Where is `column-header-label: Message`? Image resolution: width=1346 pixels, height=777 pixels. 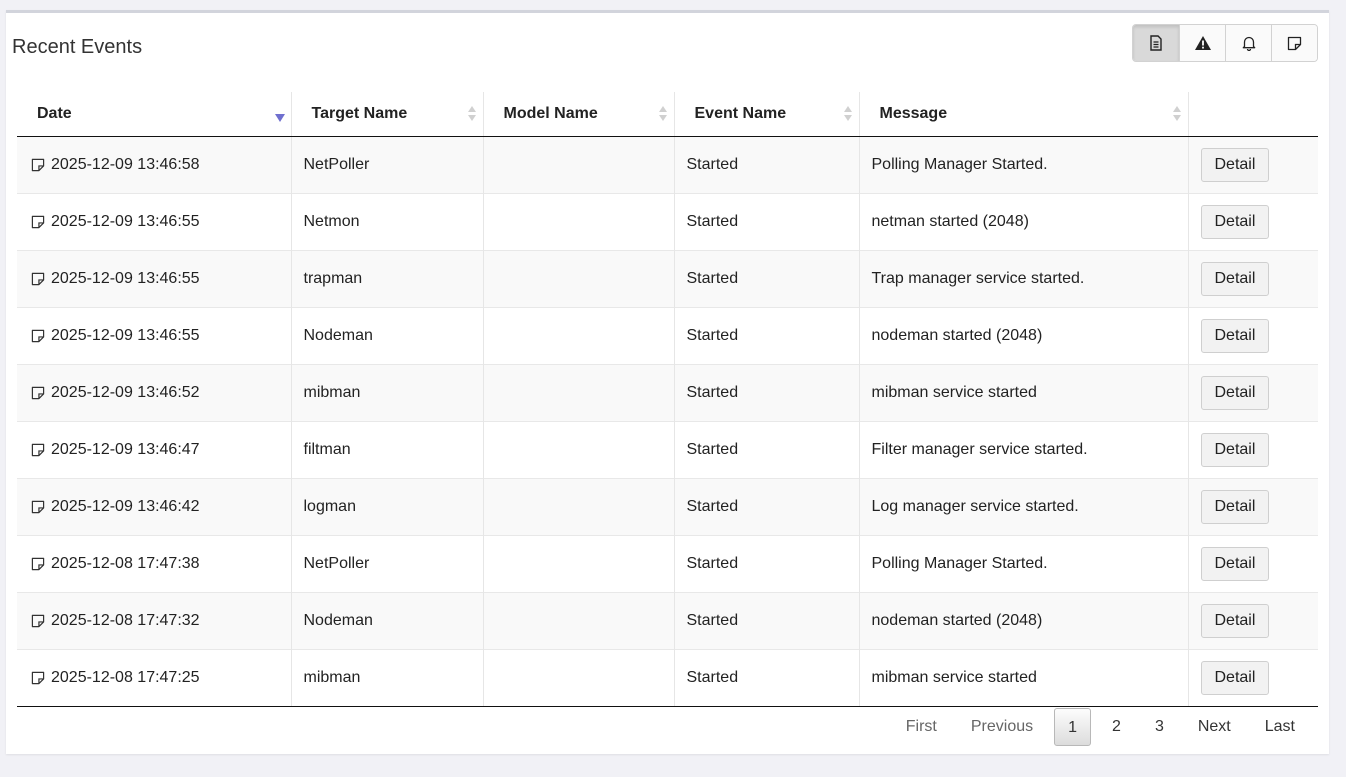 column-header-label: Message is located at coordinates (913, 113).